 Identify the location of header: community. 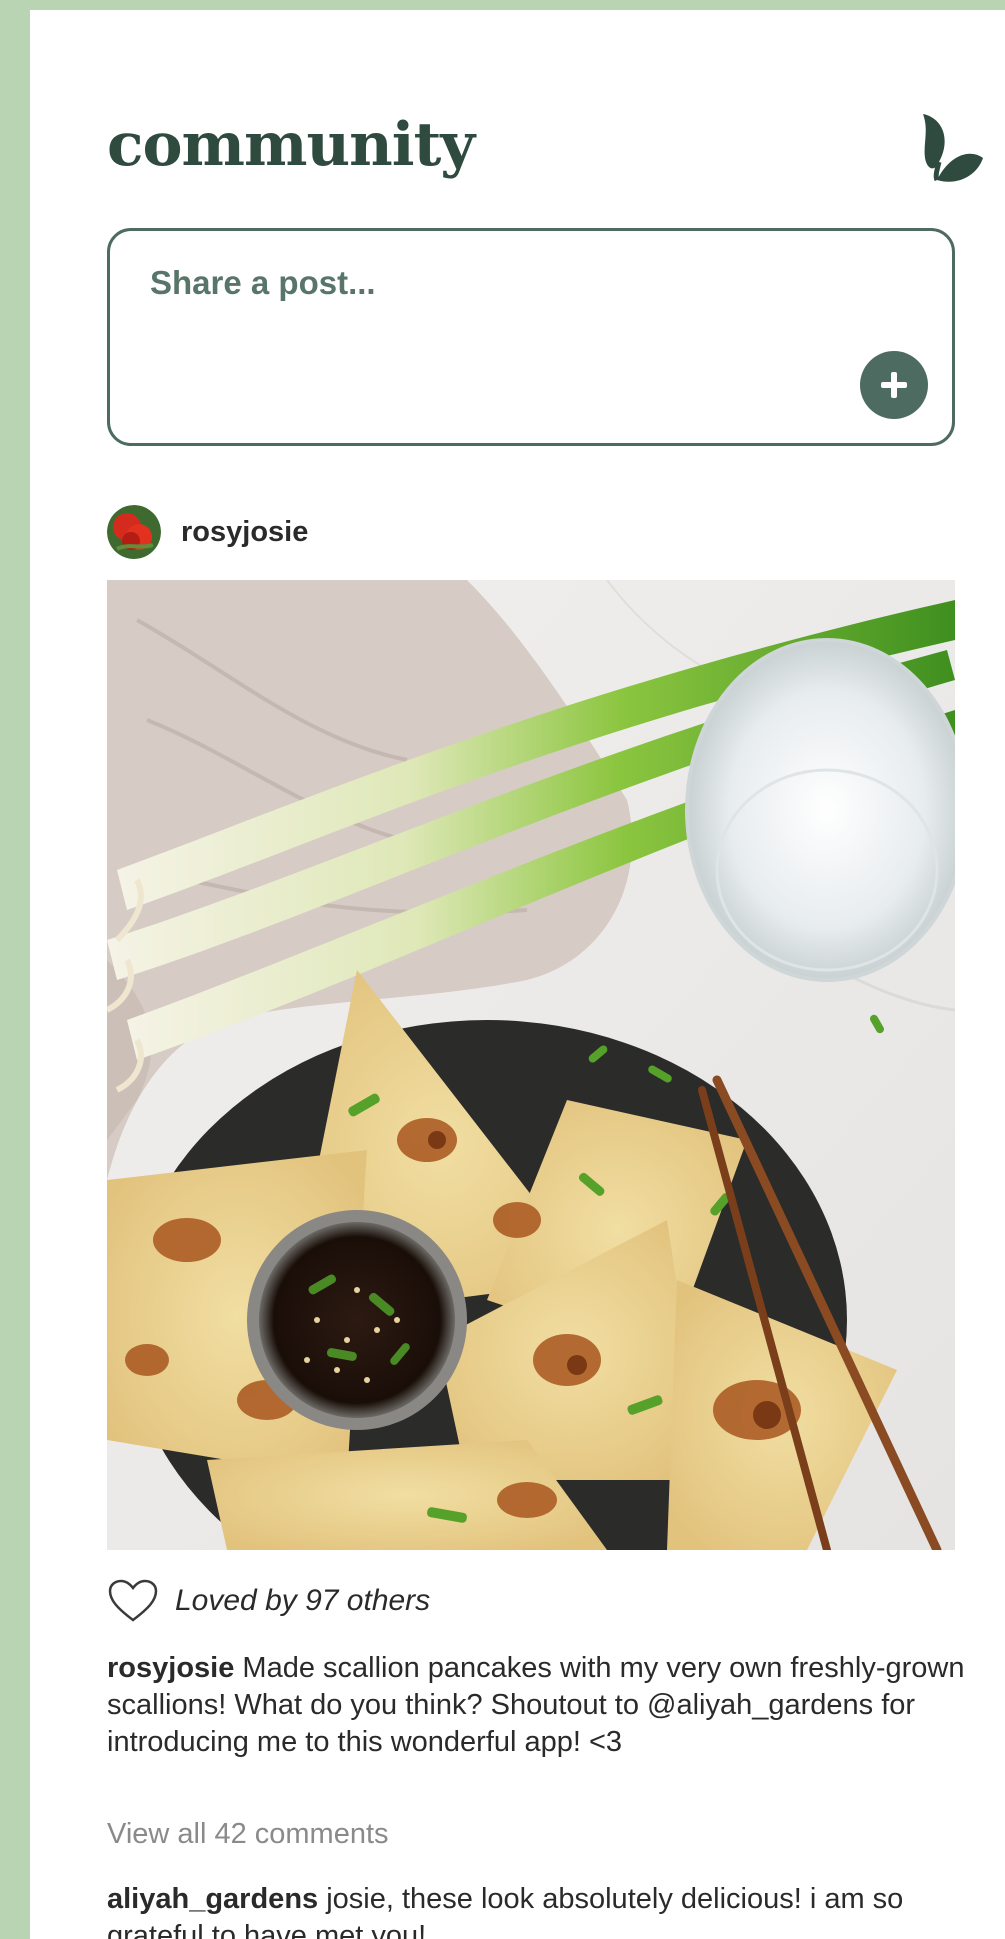
(547, 155).